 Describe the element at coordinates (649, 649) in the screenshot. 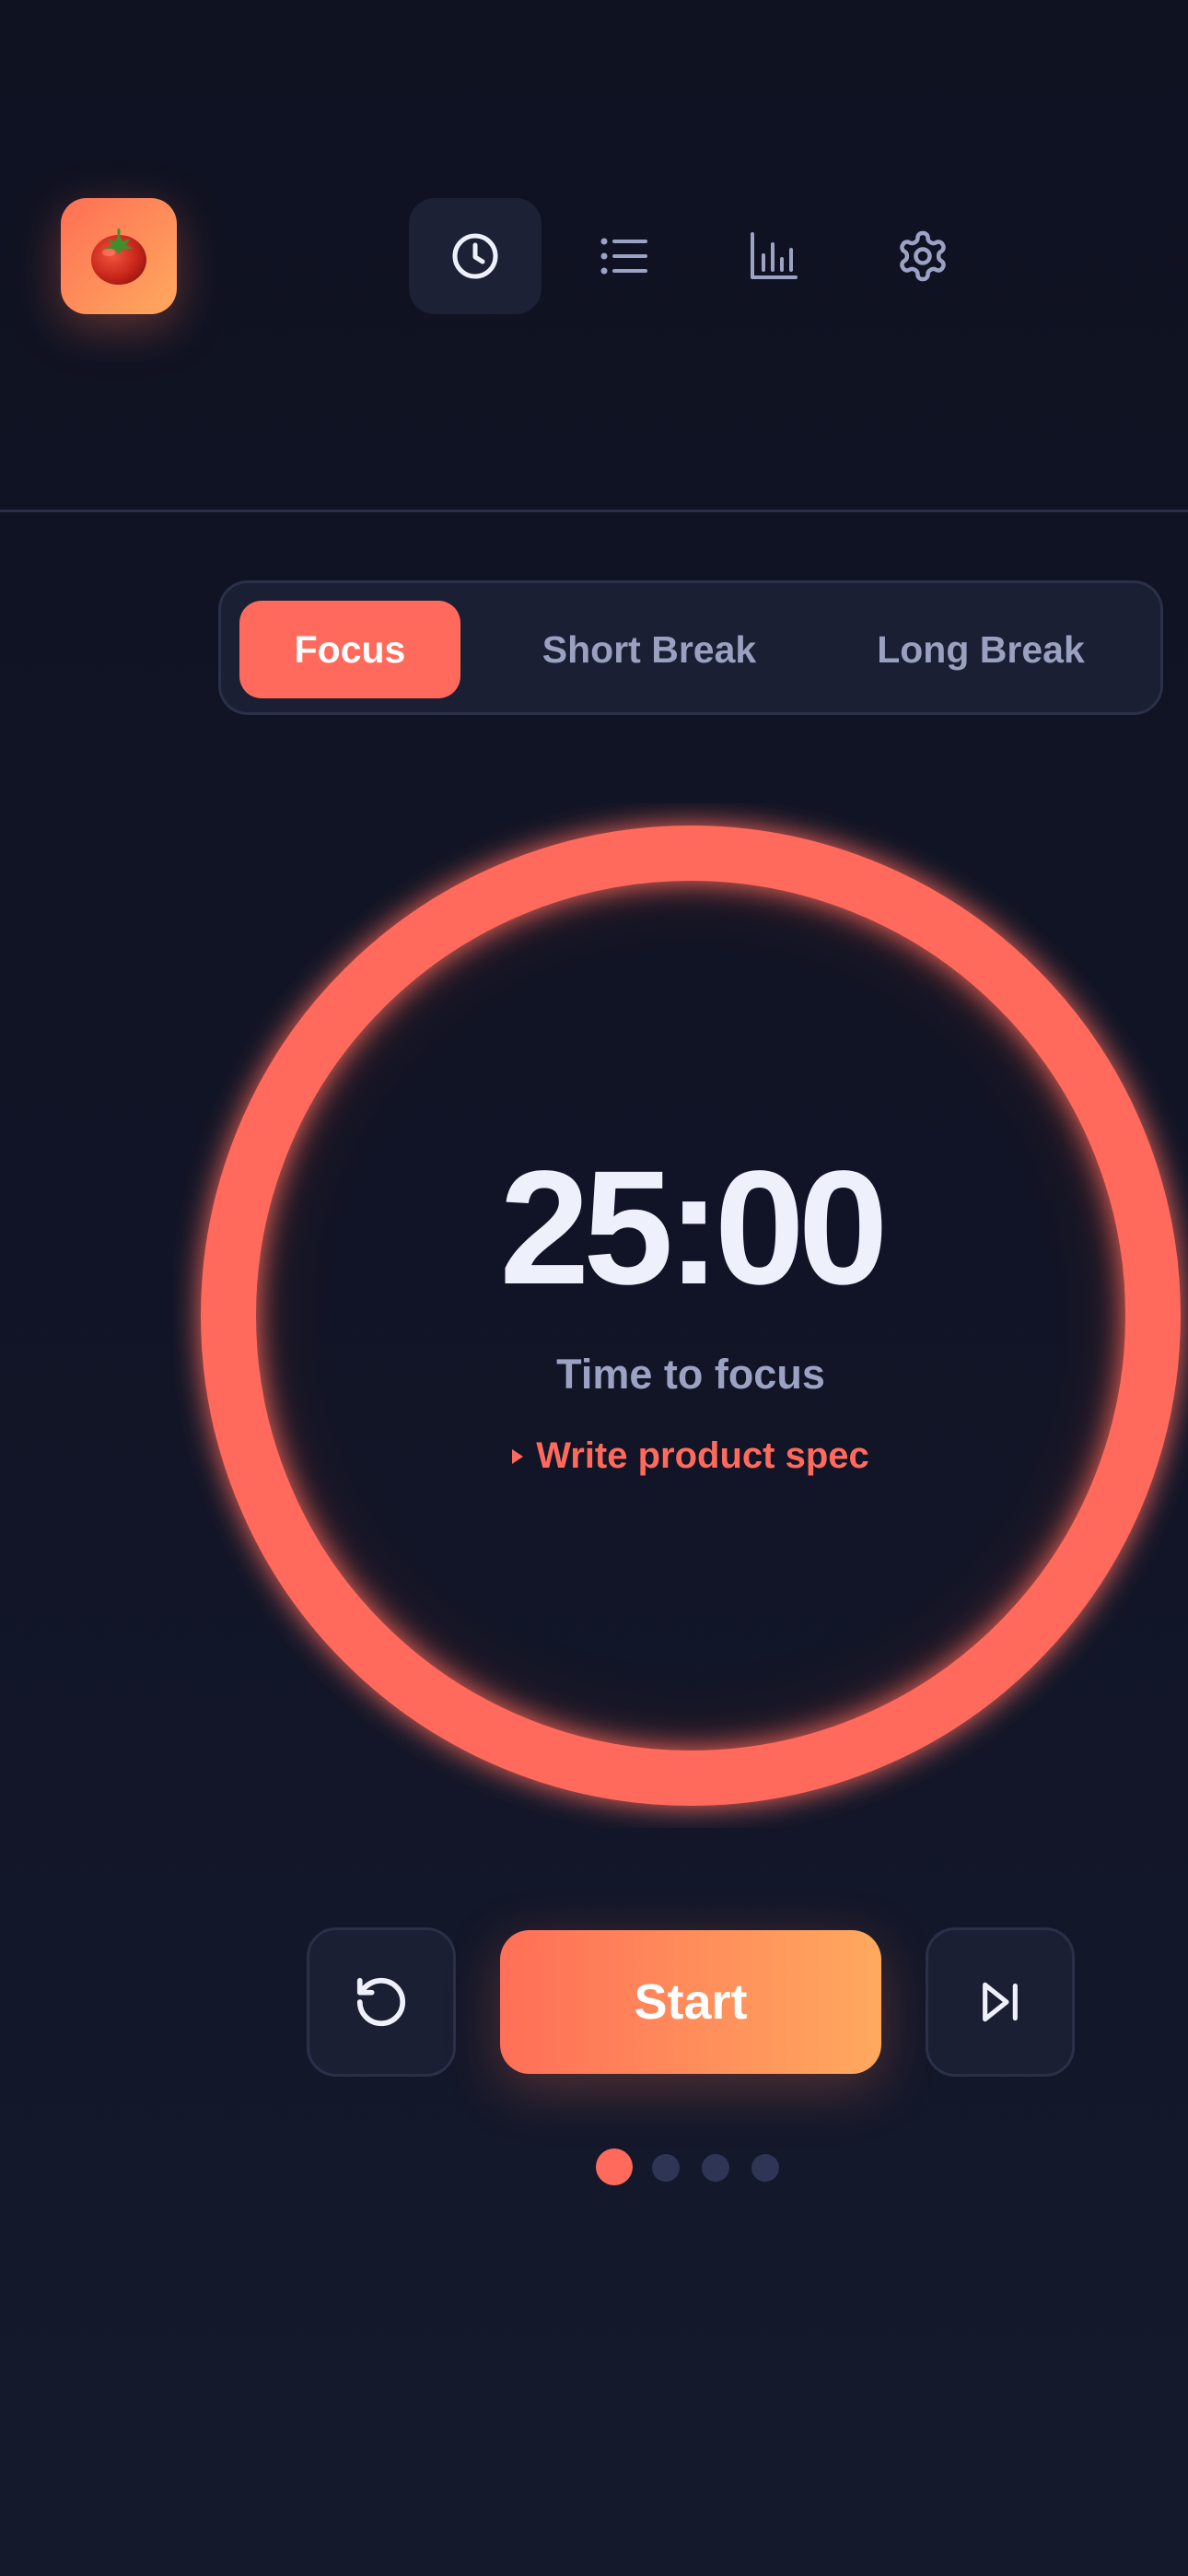

I see `tab-short-break: Short Break` at that location.